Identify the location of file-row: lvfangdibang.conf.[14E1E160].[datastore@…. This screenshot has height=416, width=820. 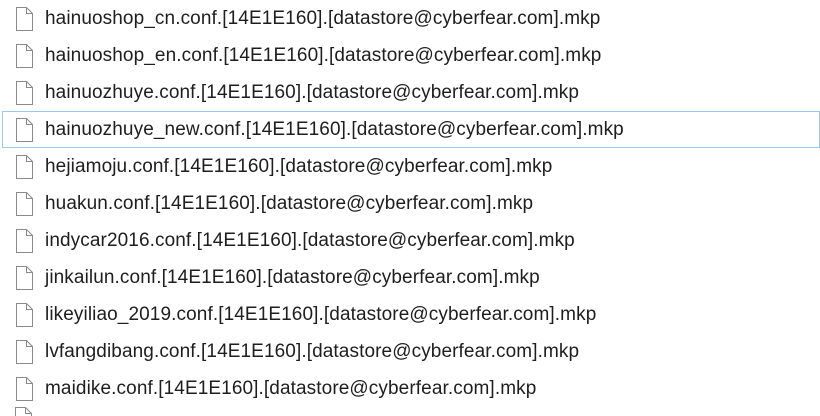
(410, 351).